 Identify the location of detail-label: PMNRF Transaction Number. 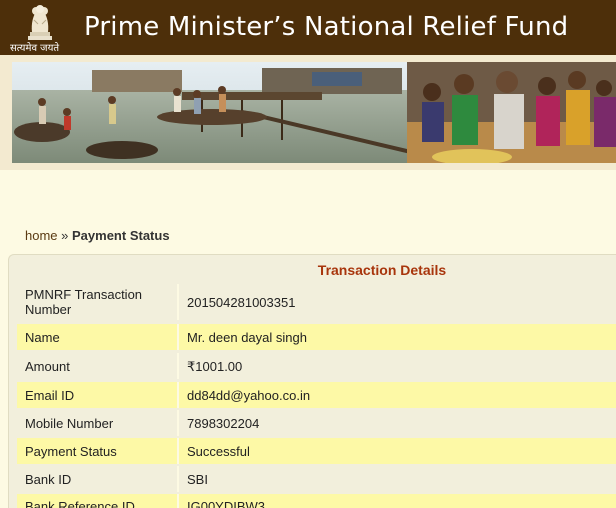
(84, 302).